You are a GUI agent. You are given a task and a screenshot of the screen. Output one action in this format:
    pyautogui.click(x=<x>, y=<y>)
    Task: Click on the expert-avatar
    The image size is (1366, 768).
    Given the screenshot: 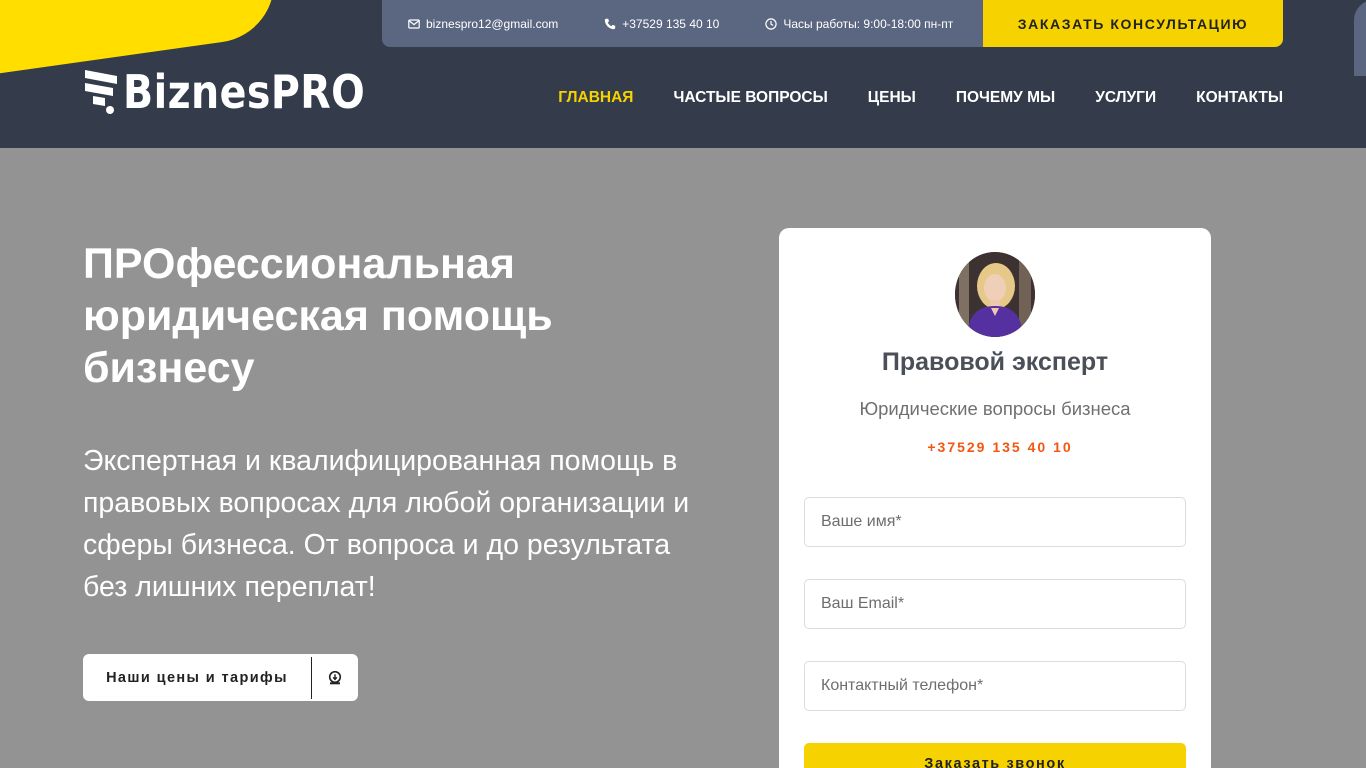 What is the action you would take?
    pyautogui.click(x=995, y=294)
    